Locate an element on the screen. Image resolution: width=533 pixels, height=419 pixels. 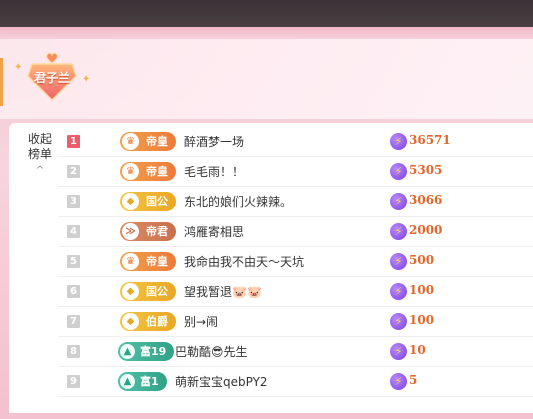
ranking-row: 4 ≫ 帝君 鸿雁寄相思 ⚡ 2000 is located at coordinates (295, 232).